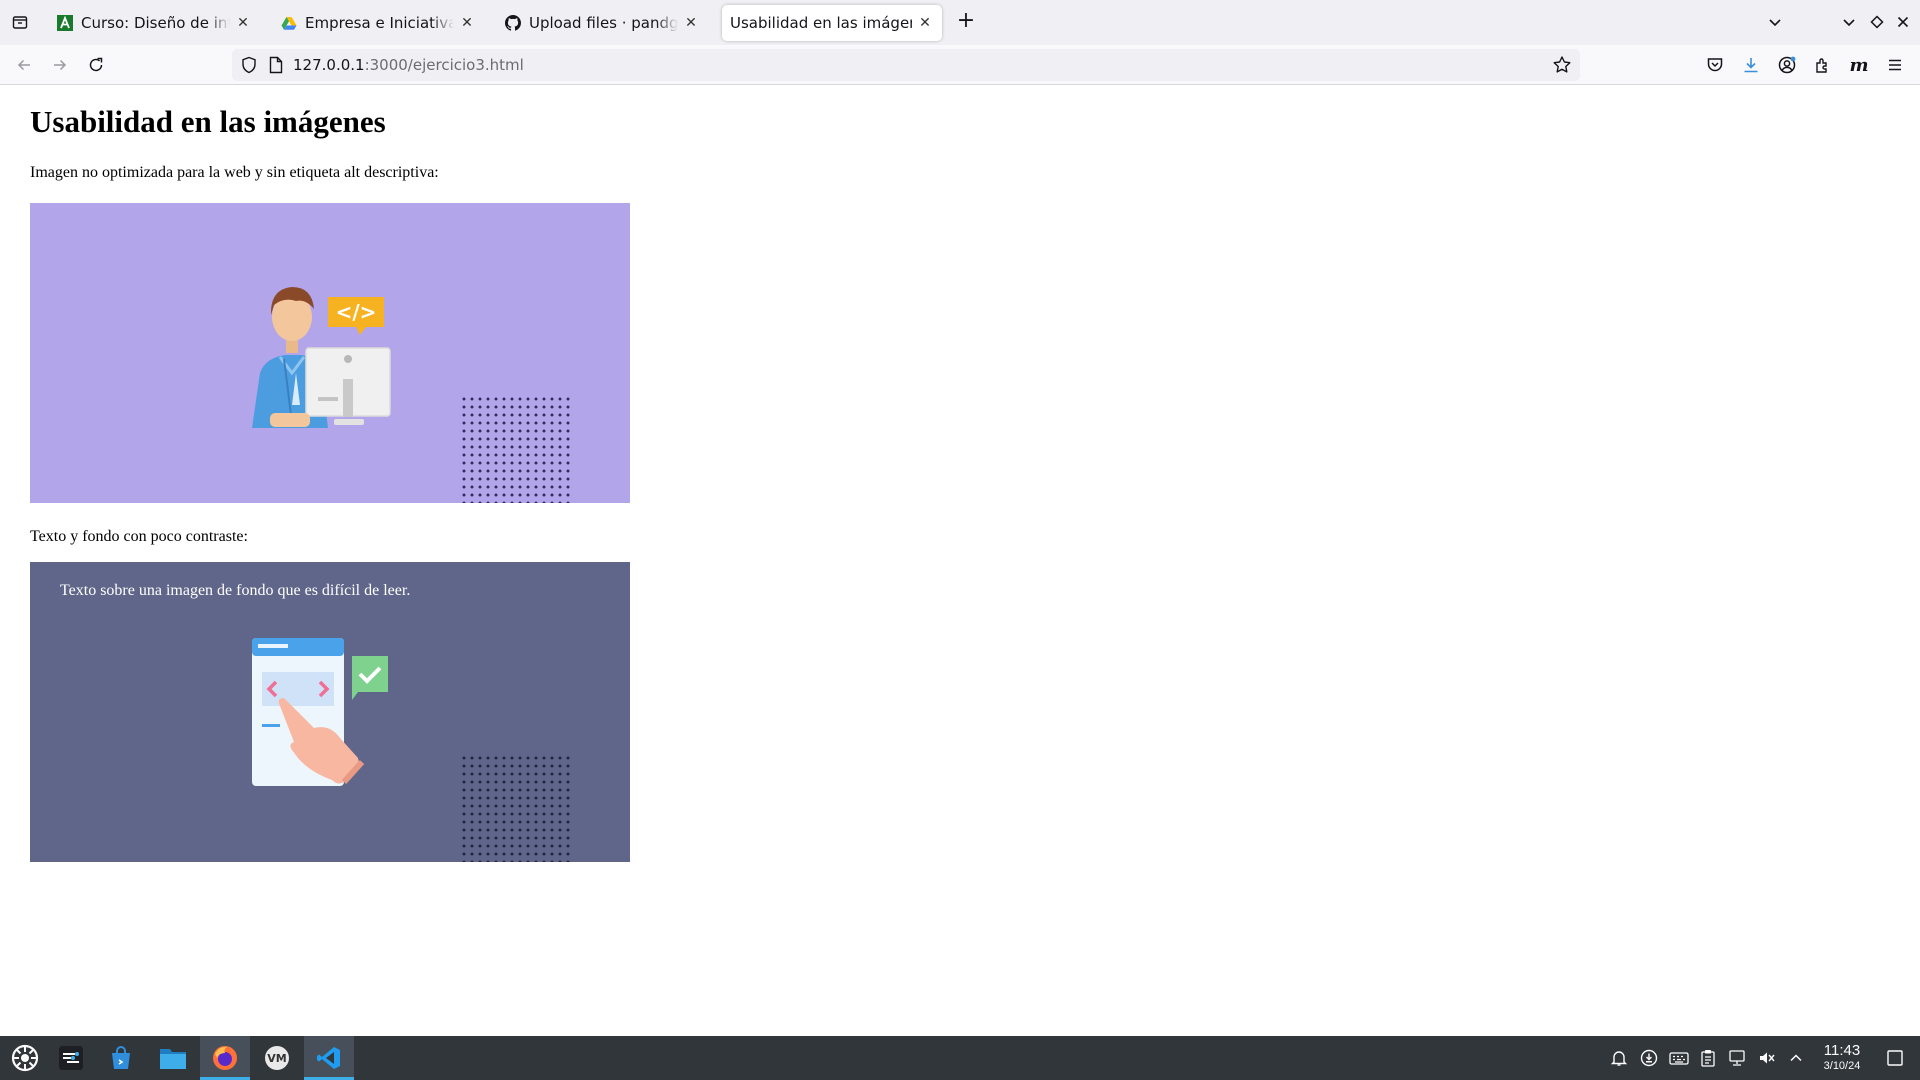  What do you see at coordinates (24, 65) in the screenshot?
I see `back-icon` at bounding box center [24, 65].